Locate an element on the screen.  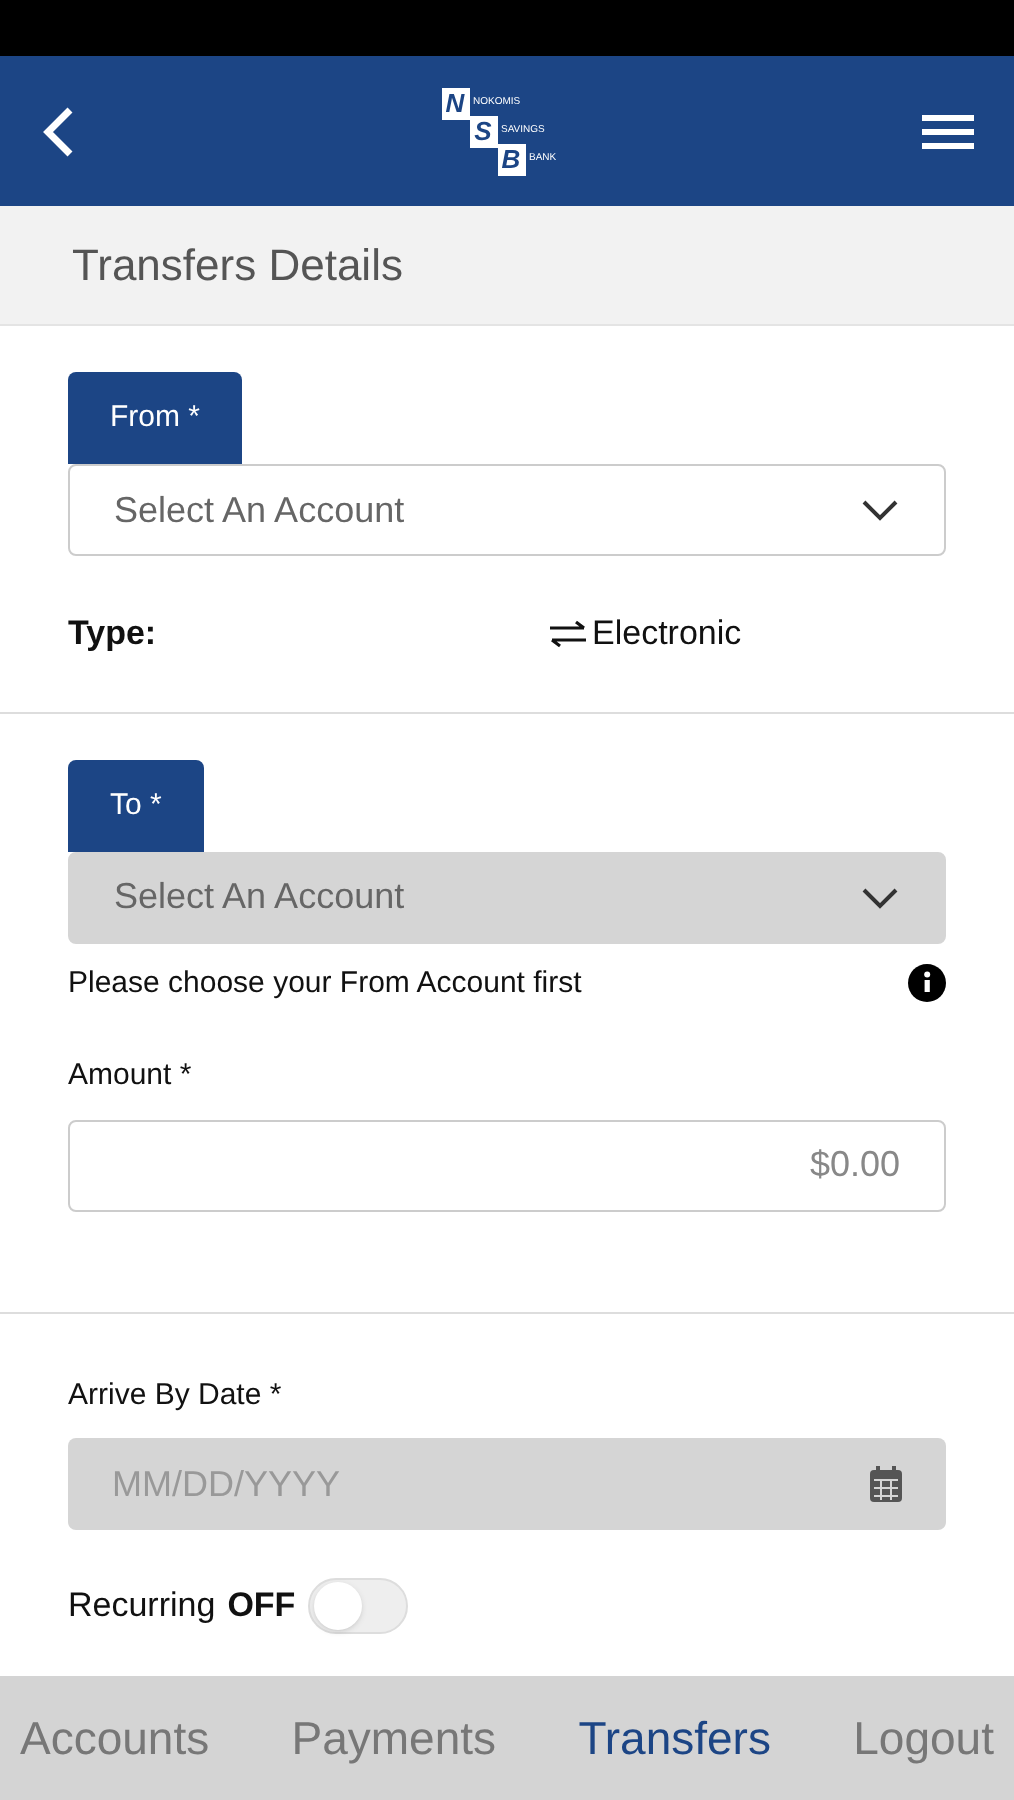
amount-field: $0.00 is located at coordinates (507, 1165).